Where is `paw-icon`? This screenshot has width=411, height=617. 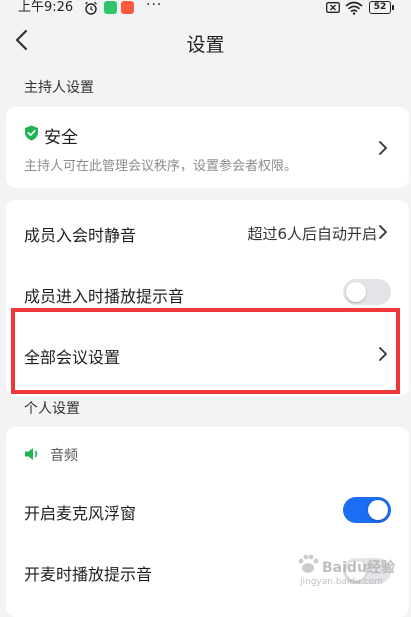
paw-icon is located at coordinates (308, 563).